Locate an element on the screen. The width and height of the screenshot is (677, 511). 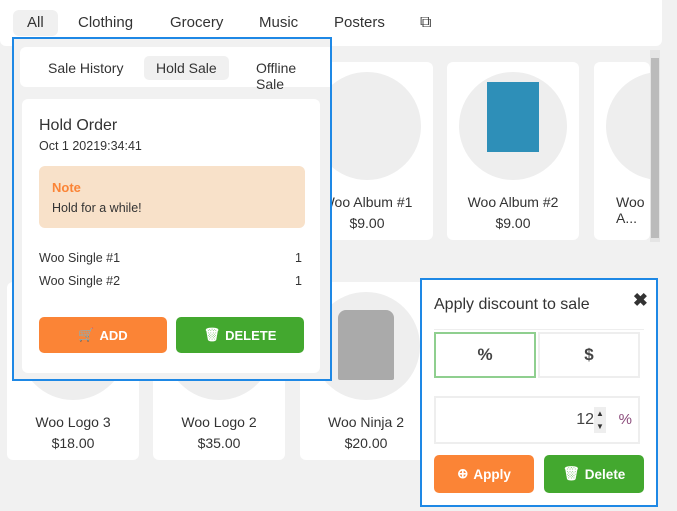
tab-offline-sale: Offline Sale is located at coordinates (287, 76).